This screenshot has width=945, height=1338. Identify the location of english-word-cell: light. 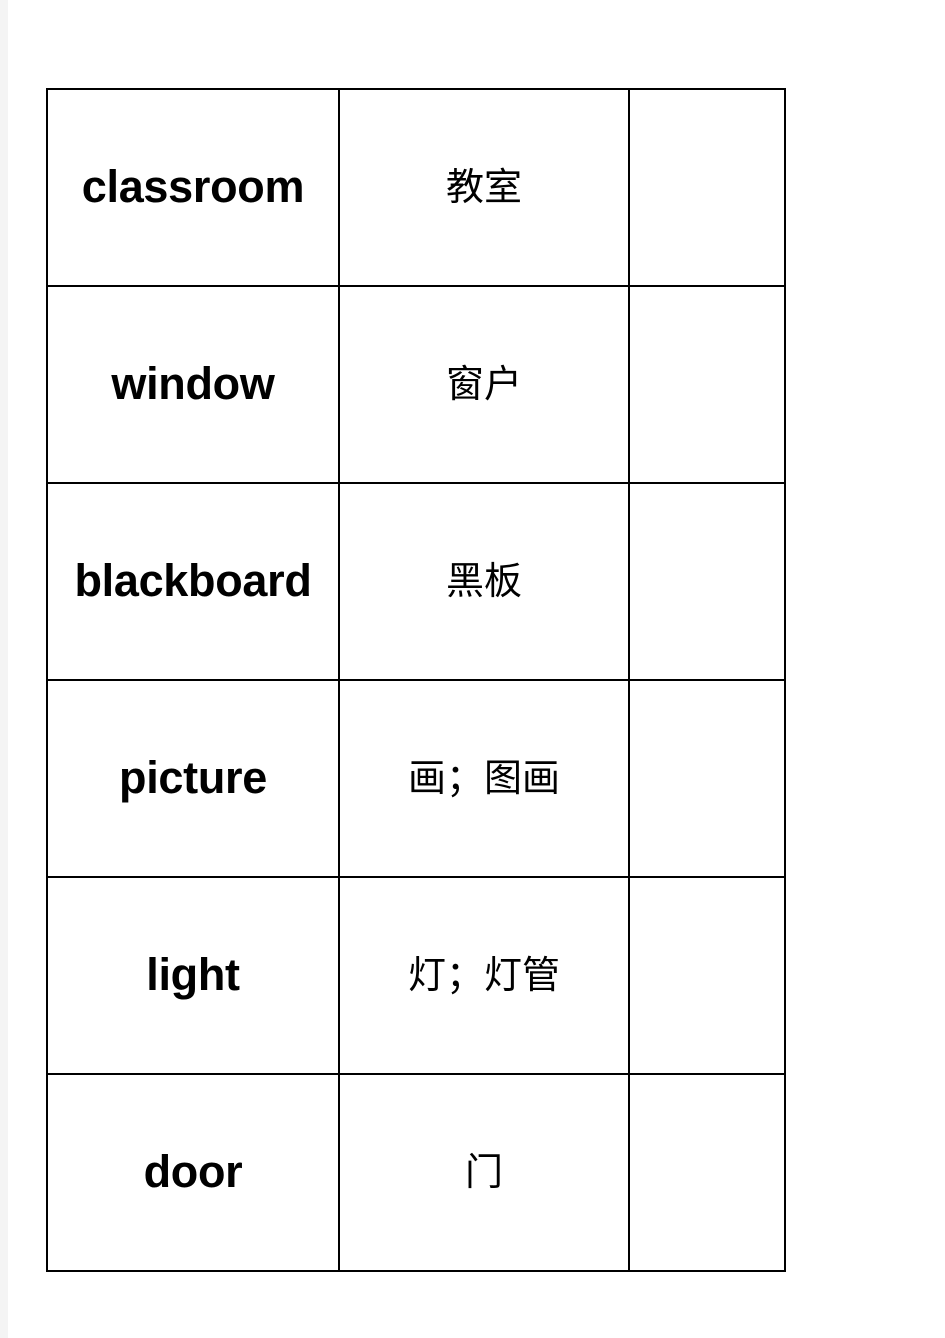
(193, 975).